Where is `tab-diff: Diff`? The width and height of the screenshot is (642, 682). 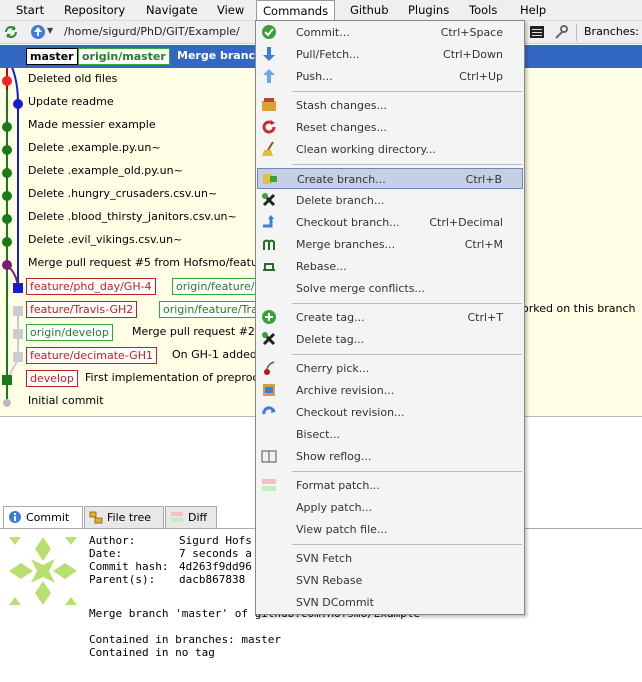 tab-diff: Diff is located at coordinates (191, 517).